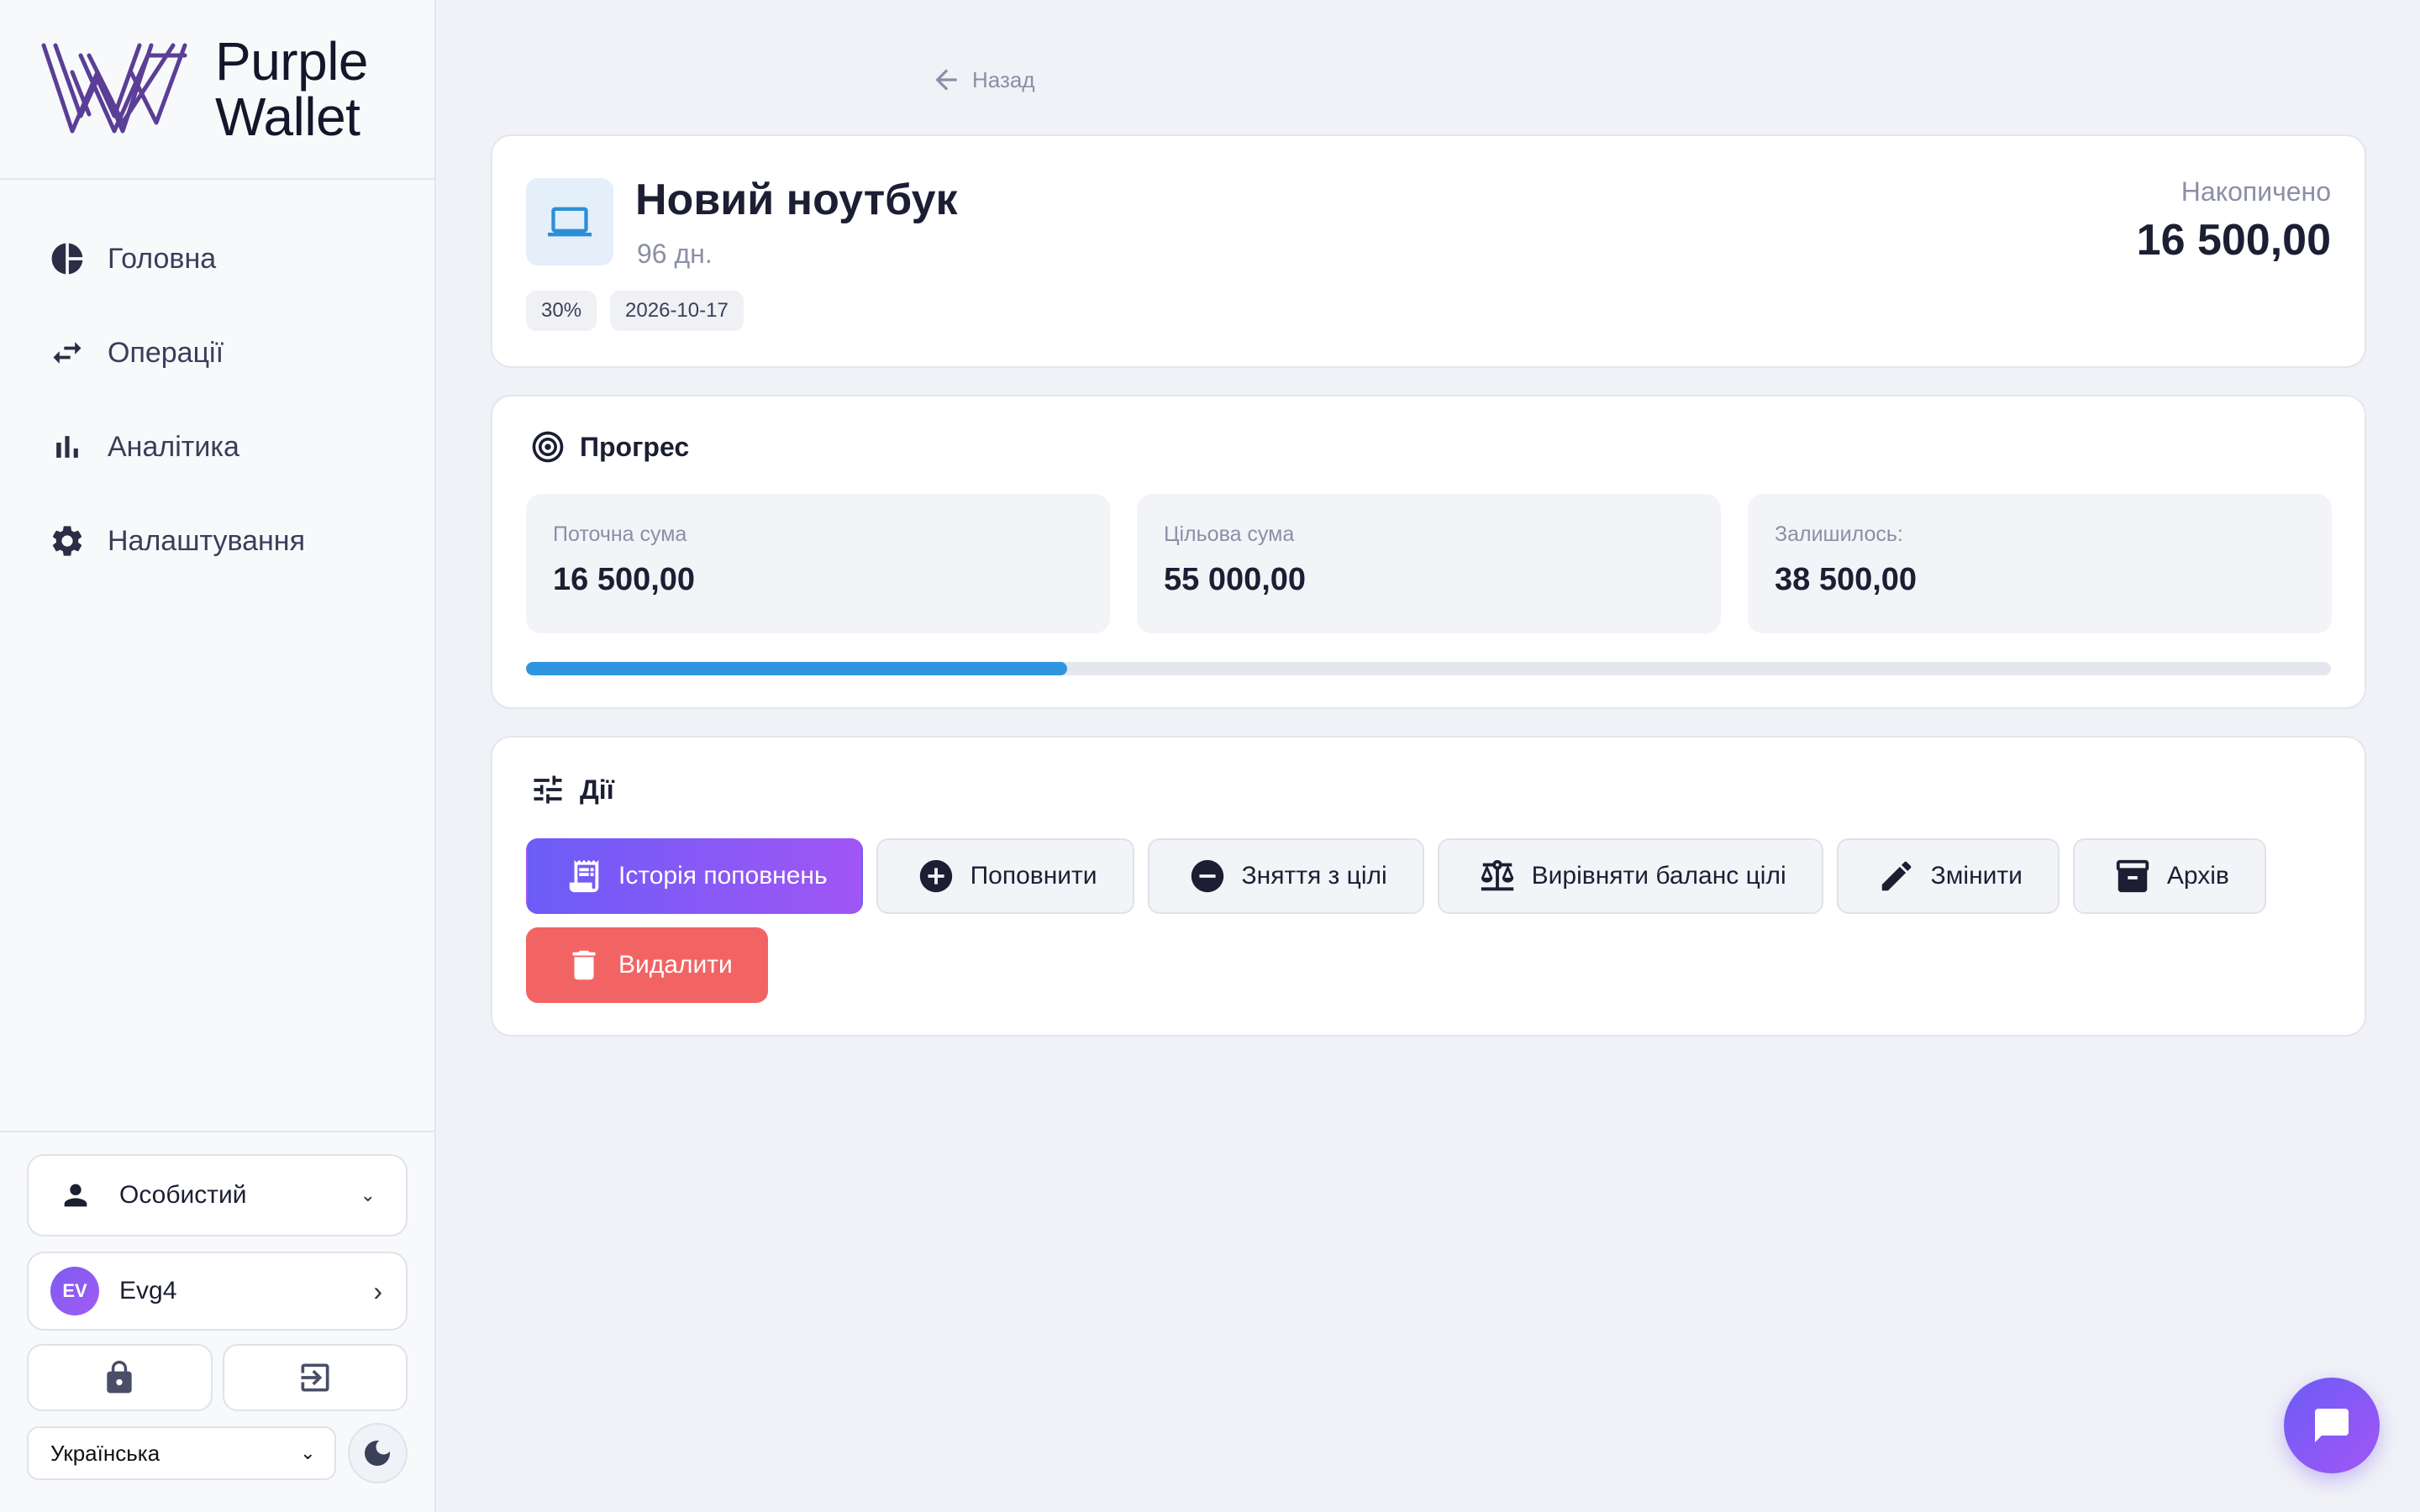 This screenshot has width=2420, height=1512. What do you see at coordinates (675, 254) in the screenshot?
I see `days-remaining: 96 дн.` at bounding box center [675, 254].